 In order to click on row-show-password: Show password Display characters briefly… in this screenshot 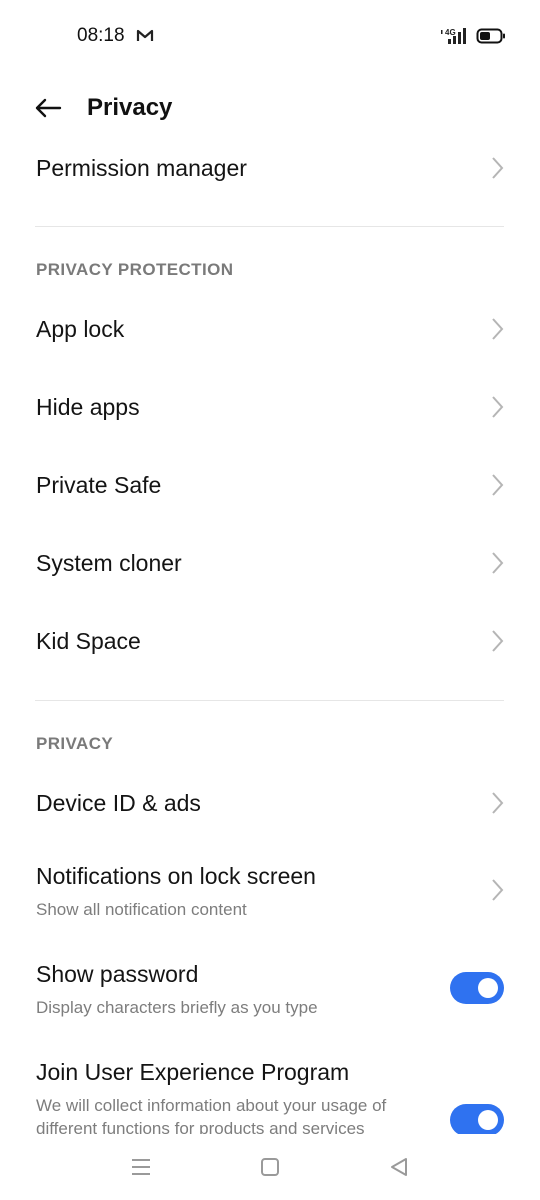, I will do `click(270, 990)`.